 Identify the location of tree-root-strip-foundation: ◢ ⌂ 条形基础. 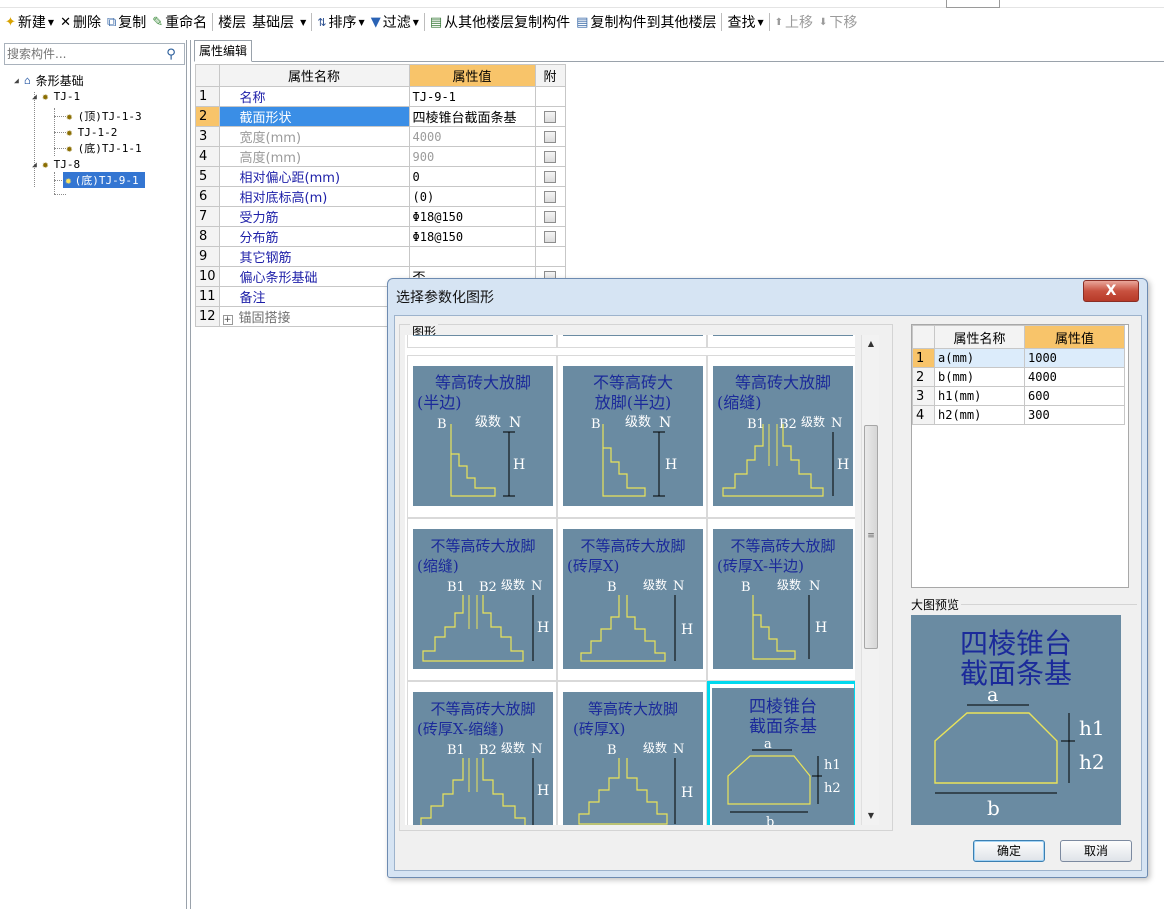
(50, 80).